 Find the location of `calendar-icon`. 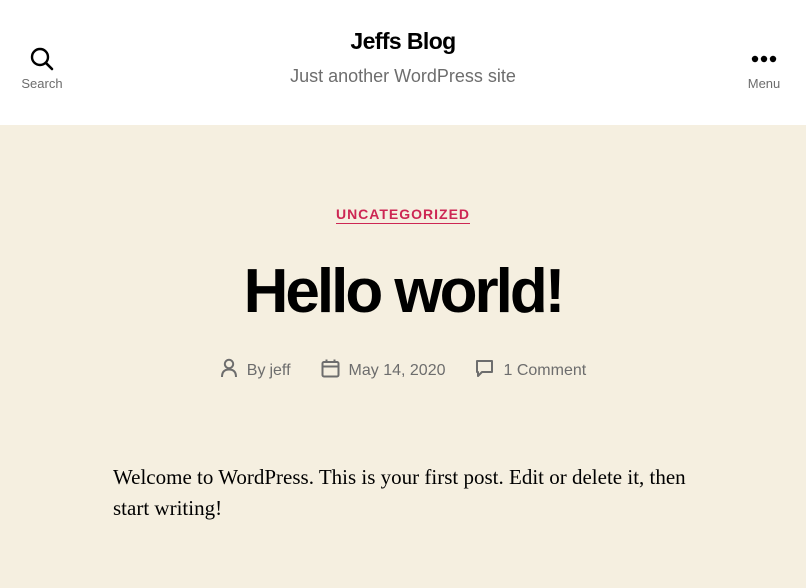

calendar-icon is located at coordinates (335, 371).